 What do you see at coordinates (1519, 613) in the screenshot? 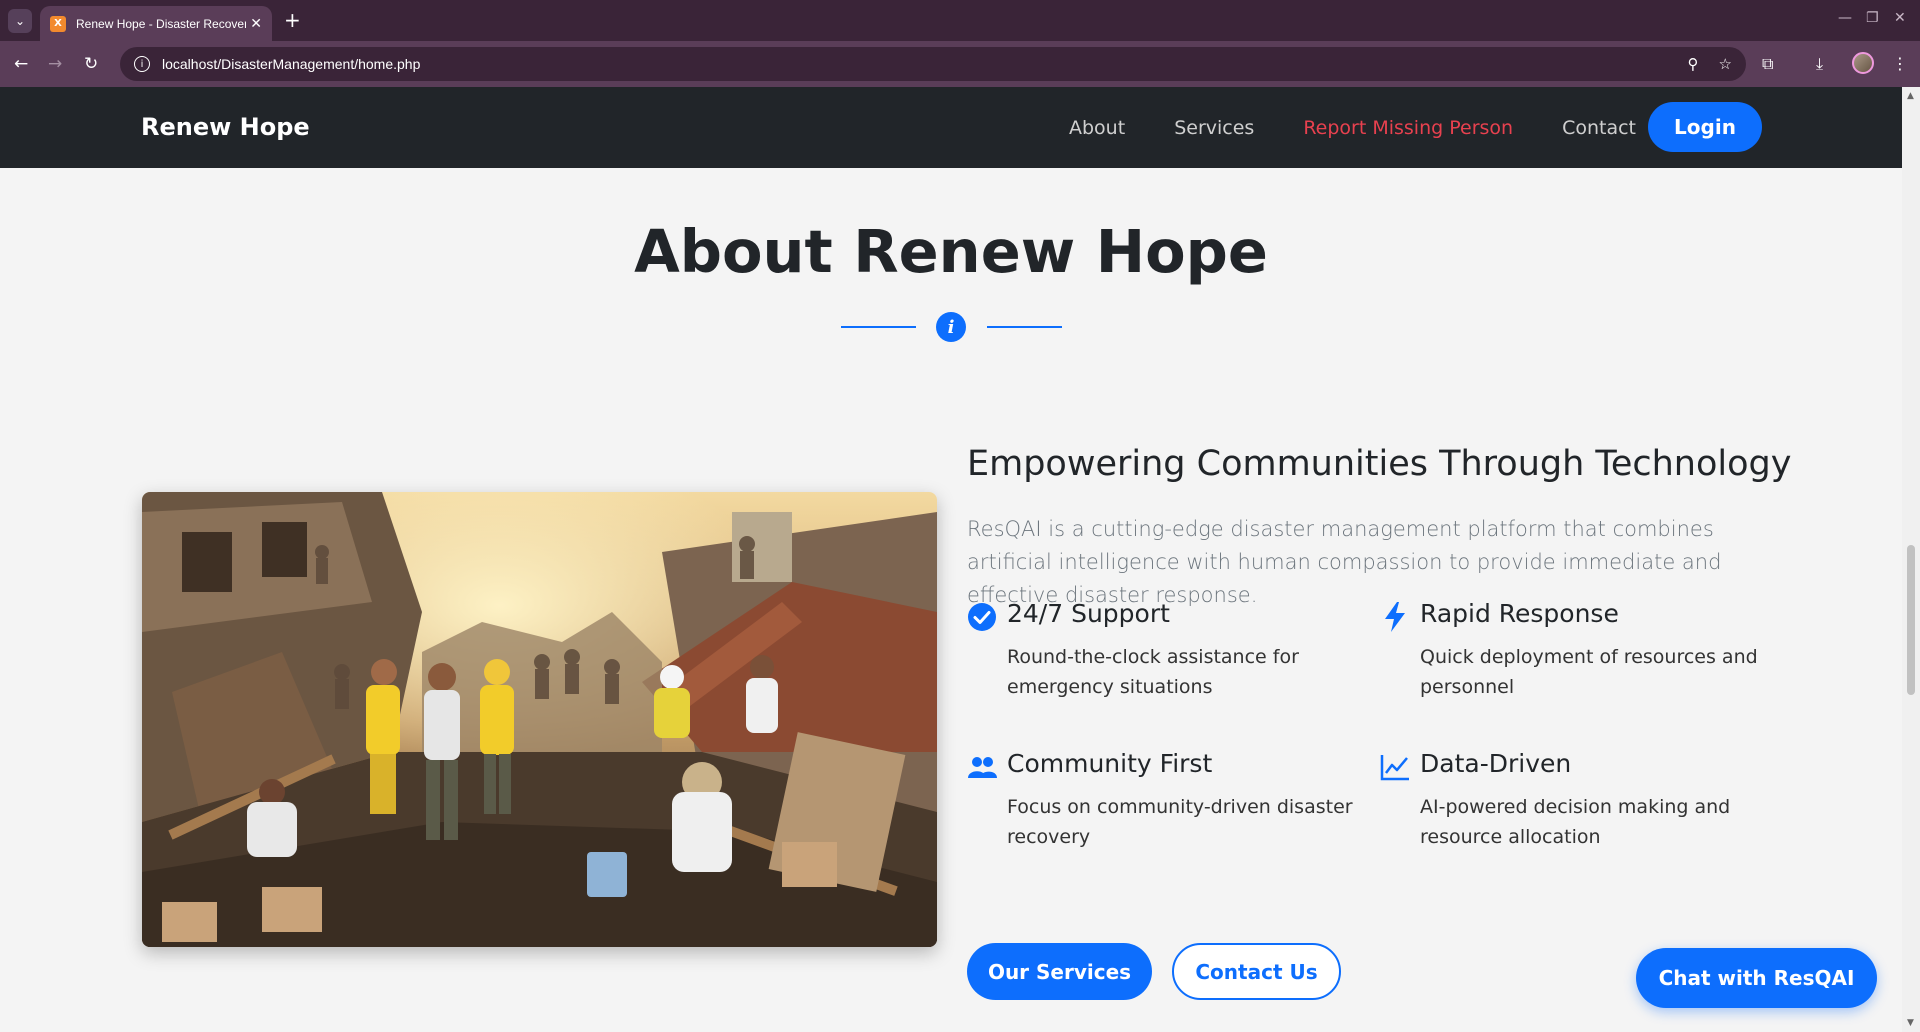
I see `feature-title: Rapid Response` at bounding box center [1519, 613].